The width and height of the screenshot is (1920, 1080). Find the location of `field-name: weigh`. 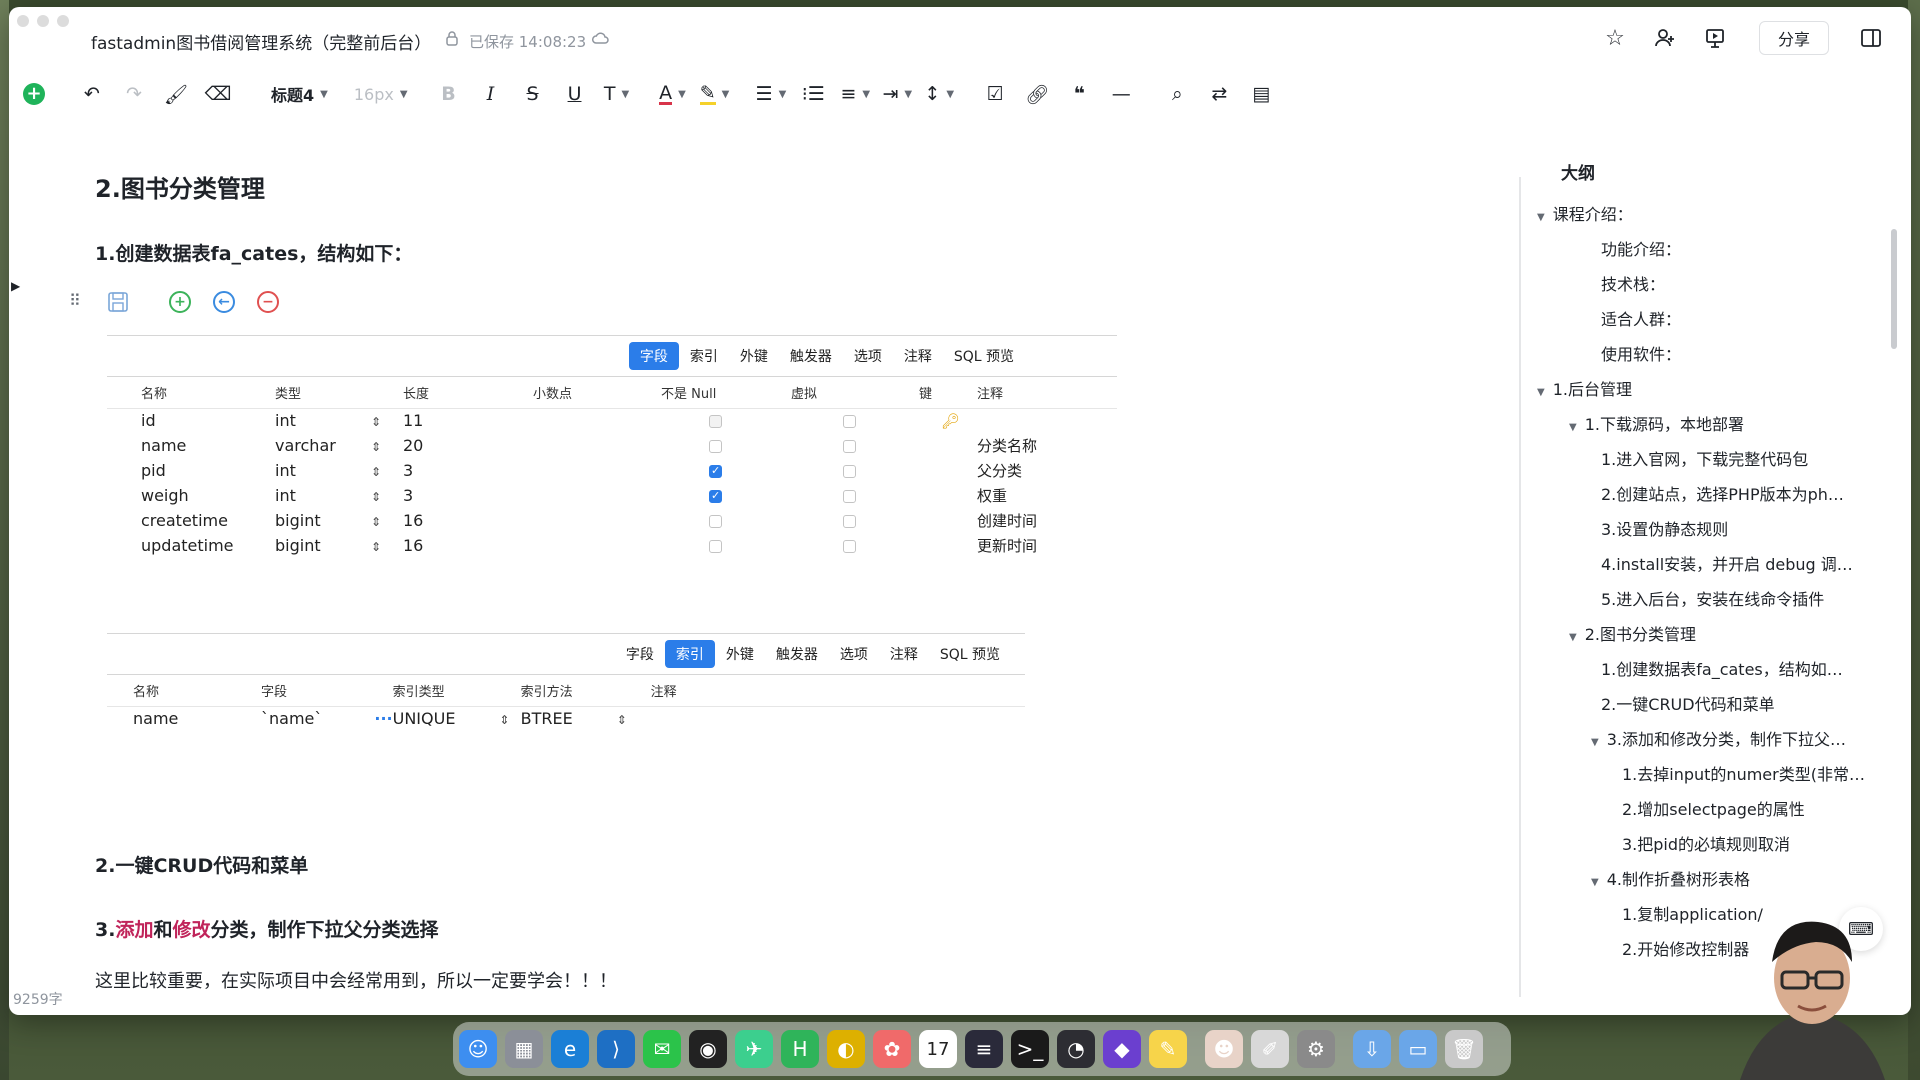

field-name: weigh is located at coordinates (208, 495).